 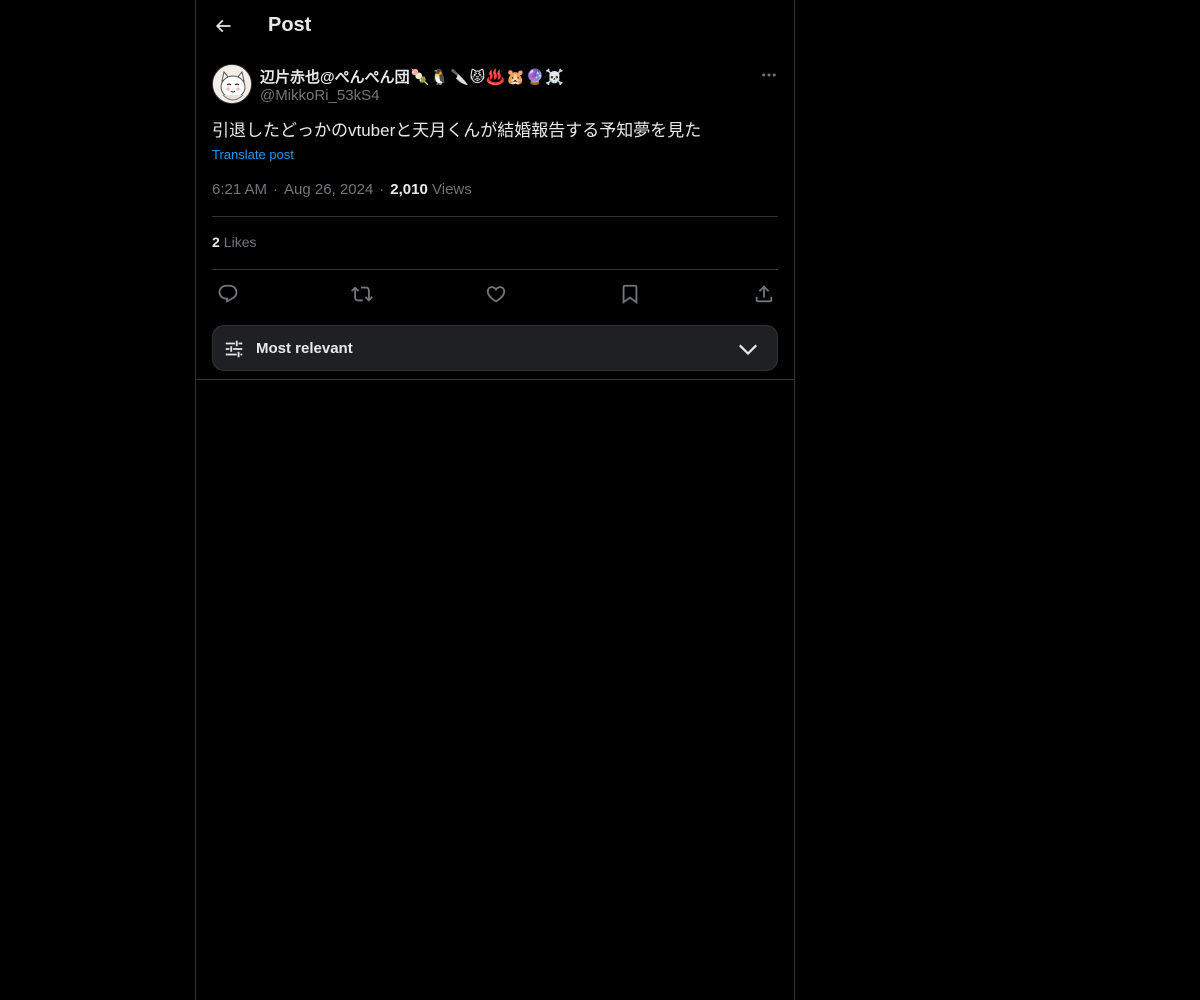 I want to click on author-name: 辺片赤也@ぺんぺん団 🍡🐧🔪😾♨️🐹🔮☠️, so click(x=412, y=76).